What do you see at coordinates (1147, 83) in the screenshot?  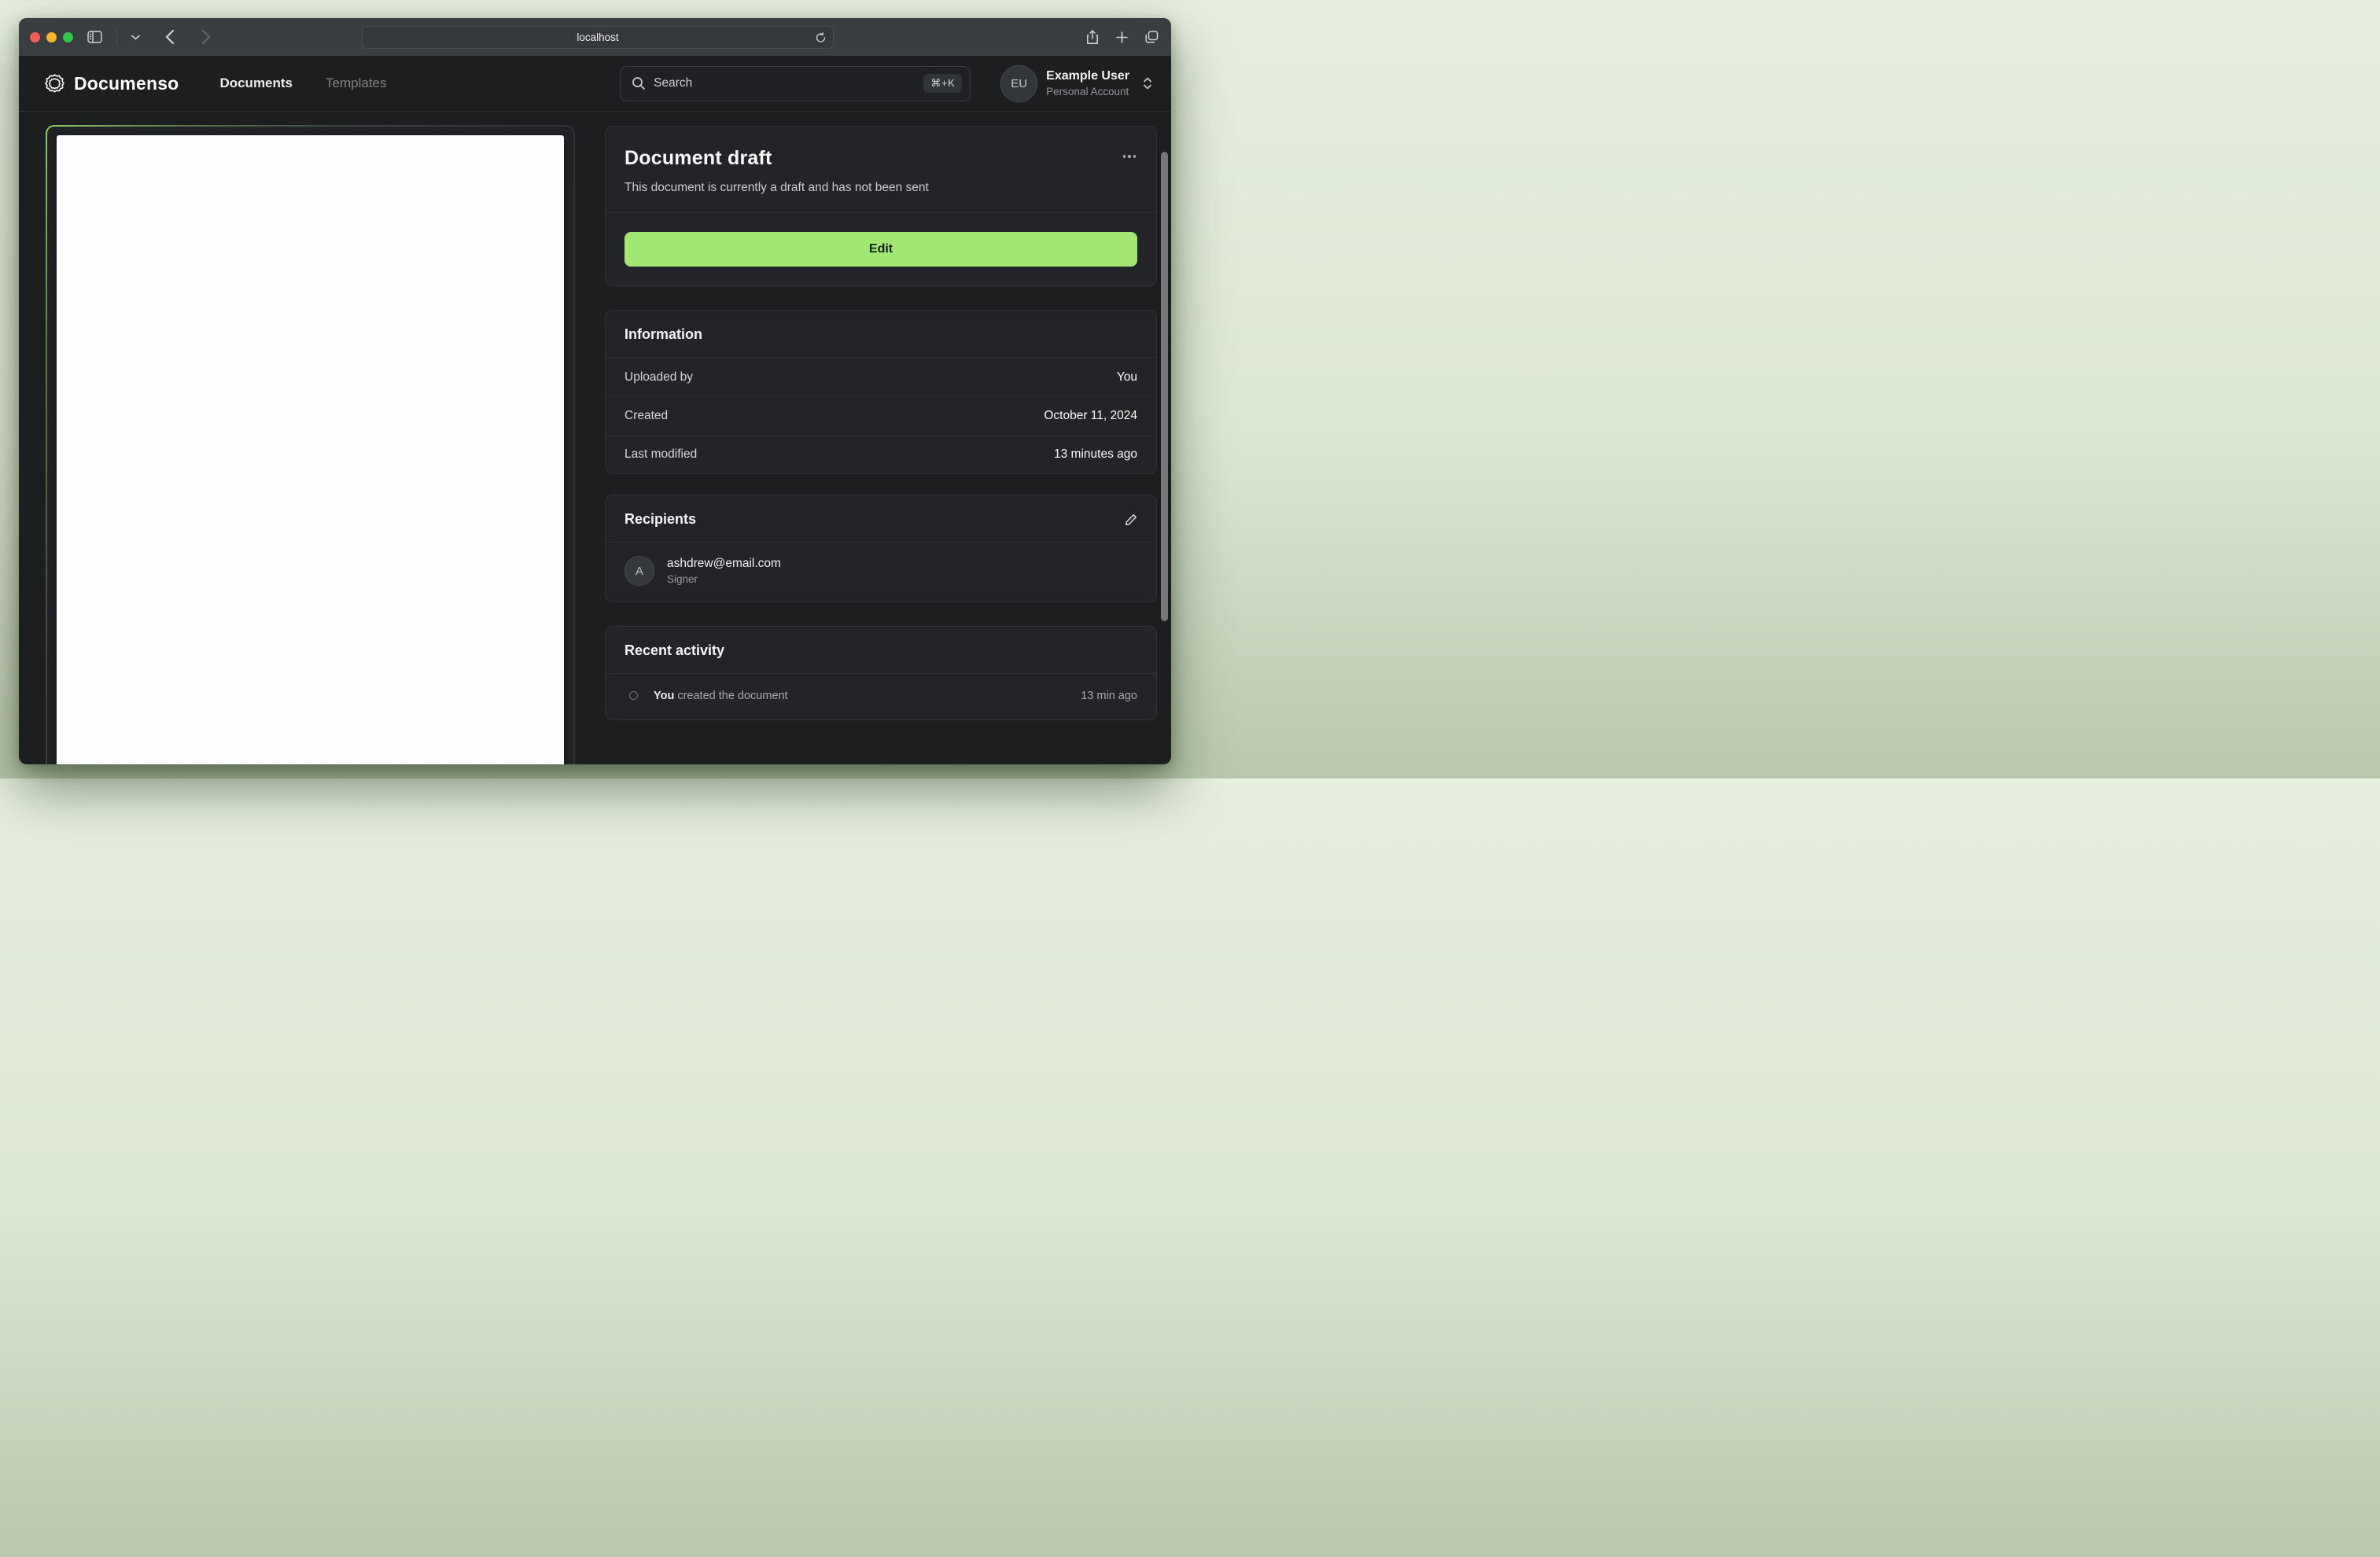 I see `chevron-up-down-icon` at bounding box center [1147, 83].